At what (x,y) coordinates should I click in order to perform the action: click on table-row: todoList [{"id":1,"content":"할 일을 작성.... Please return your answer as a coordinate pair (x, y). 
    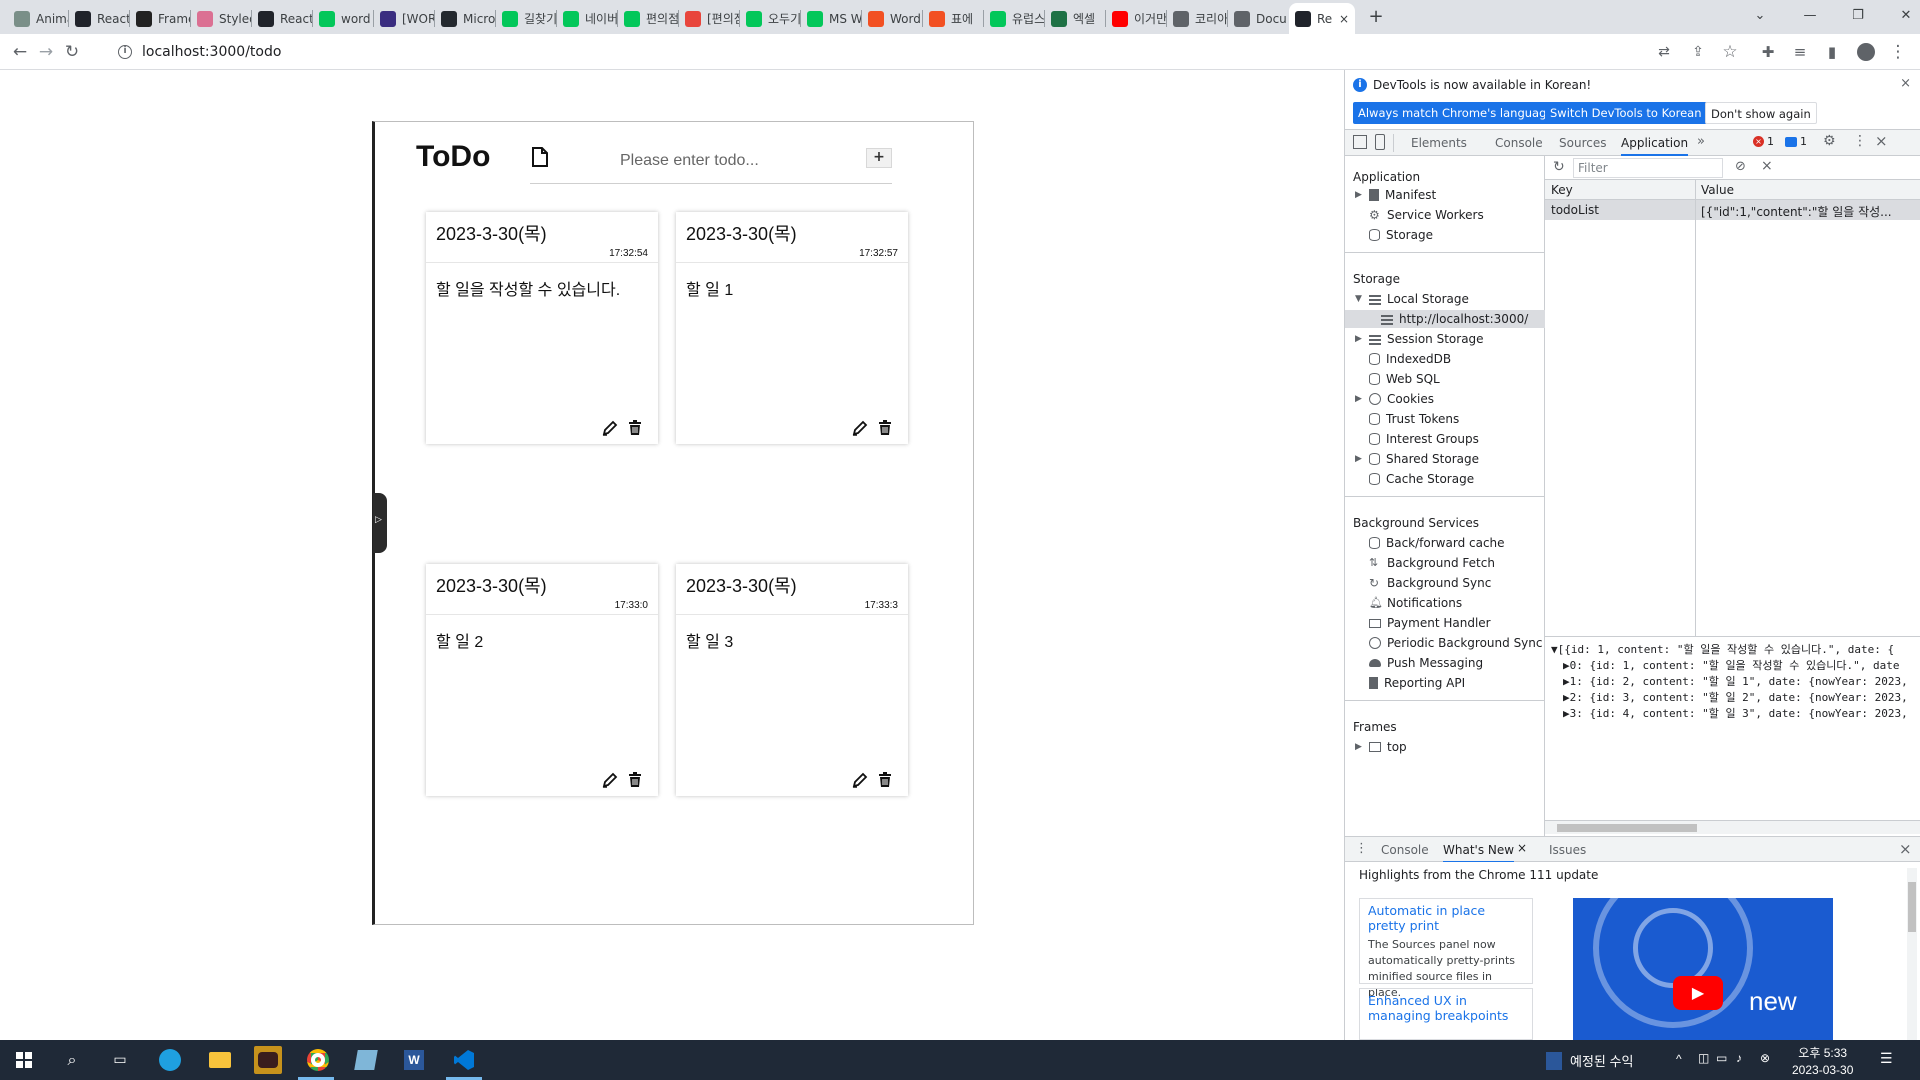
    Looking at the image, I should click on (1732, 210).